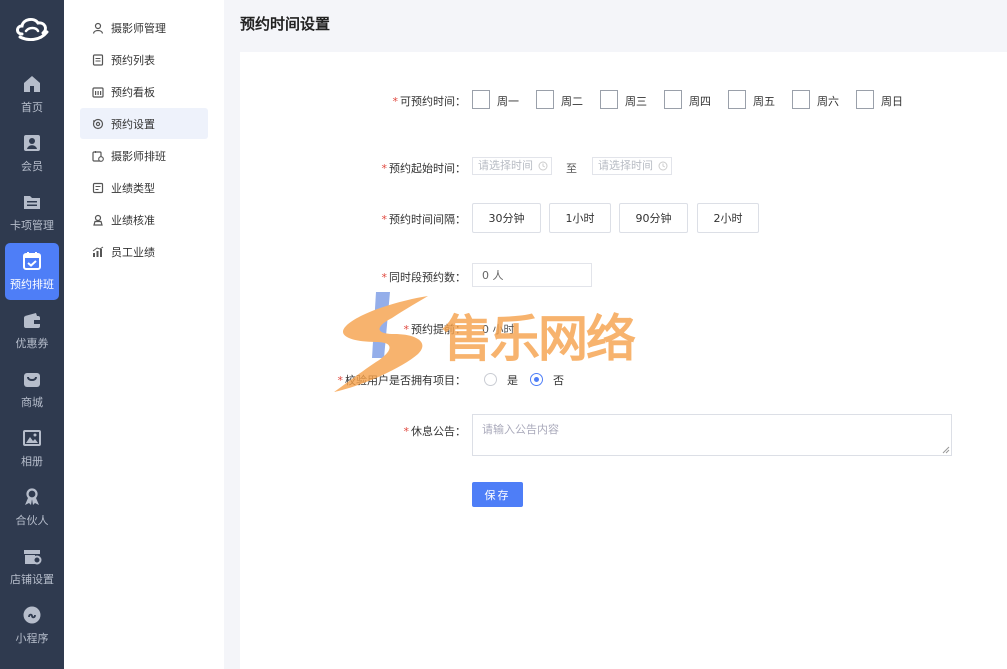  Describe the element at coordinates (32, 107) in the screenshot. I see `rail-item-label: 首页` at that location.